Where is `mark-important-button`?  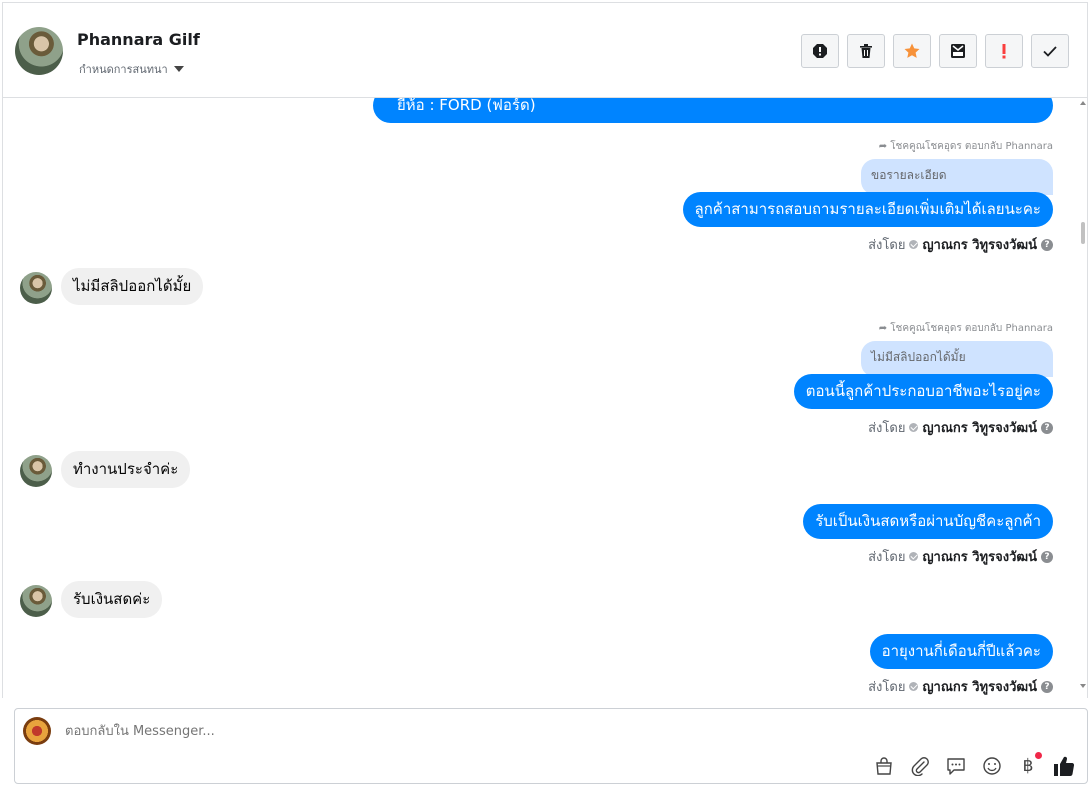 mark-important-button is located at coordinates (1004, 51).